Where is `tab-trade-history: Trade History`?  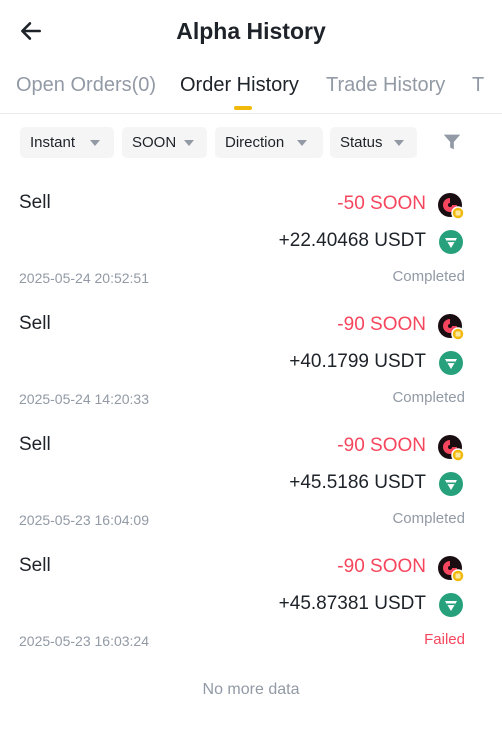 tab-trade-history: Trade History is located at coordinates (385, 85).